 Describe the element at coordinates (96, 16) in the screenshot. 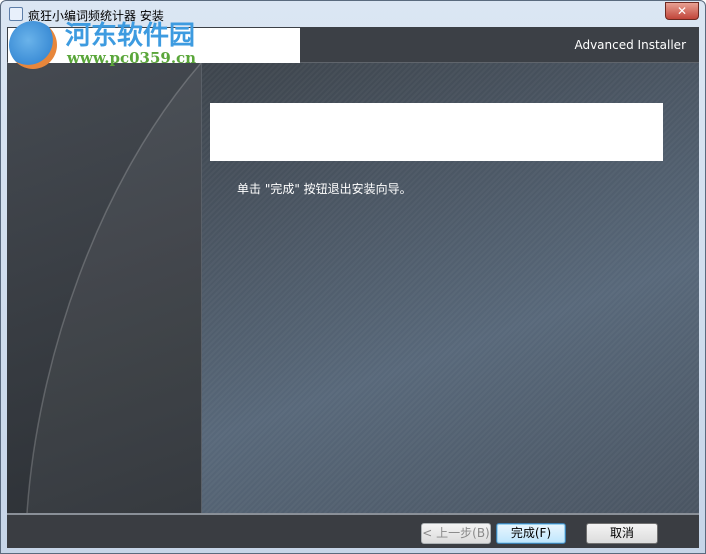

I see `window-title: 疯狂小编词频统计器 安装` at that location.